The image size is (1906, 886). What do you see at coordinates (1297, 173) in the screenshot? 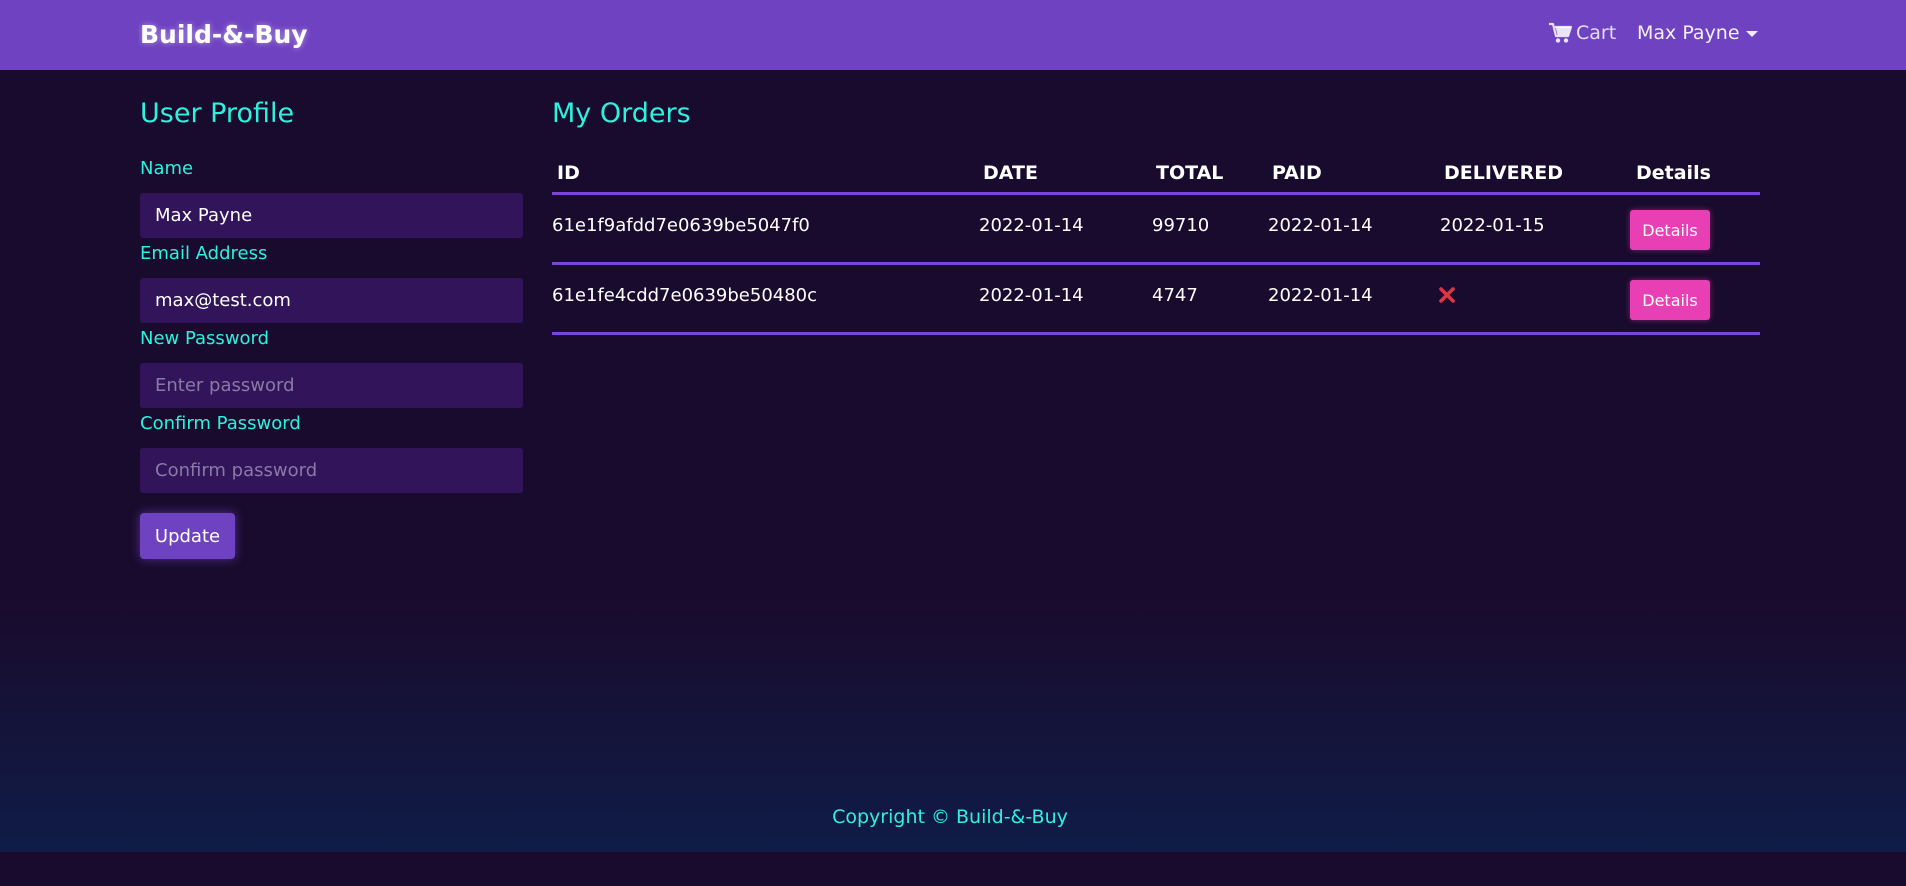
I see `column-header-paid: PAID` at bounding box center [1297, 173].